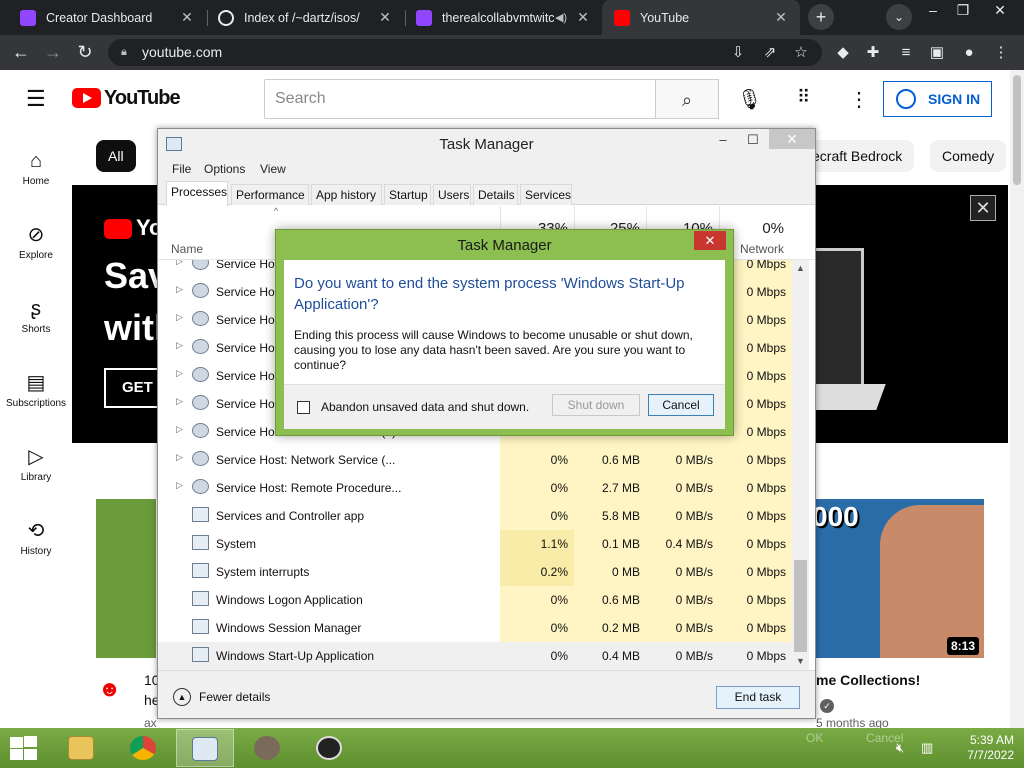  Describe the element at coordinates (979, 748) in the screenshot. I see `clock: 5:39 AM 7/7/2022` at that location.